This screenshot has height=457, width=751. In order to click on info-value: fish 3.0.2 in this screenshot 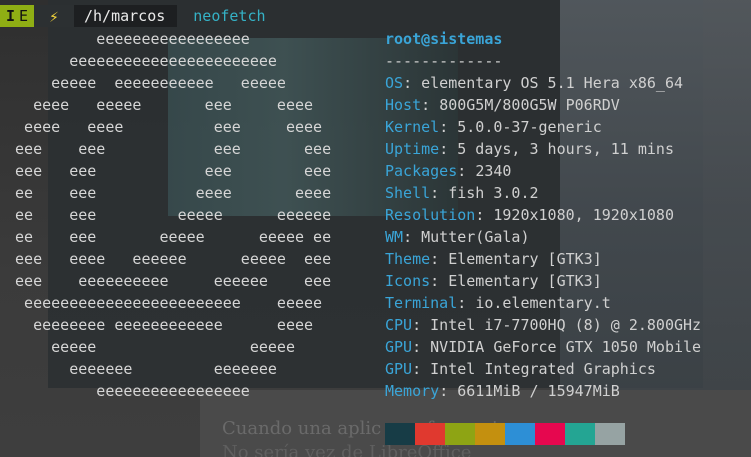, I will do `click(493, 193)`.